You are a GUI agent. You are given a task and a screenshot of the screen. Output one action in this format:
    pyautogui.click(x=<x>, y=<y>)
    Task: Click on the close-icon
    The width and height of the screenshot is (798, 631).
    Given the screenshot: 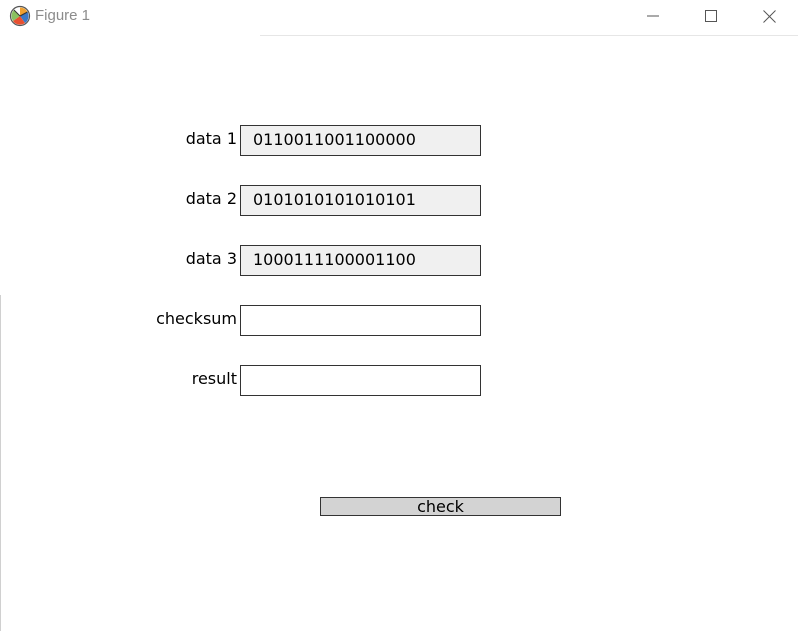 What is the action you would take?
    pyautogui.click(x=769, y=16)
    